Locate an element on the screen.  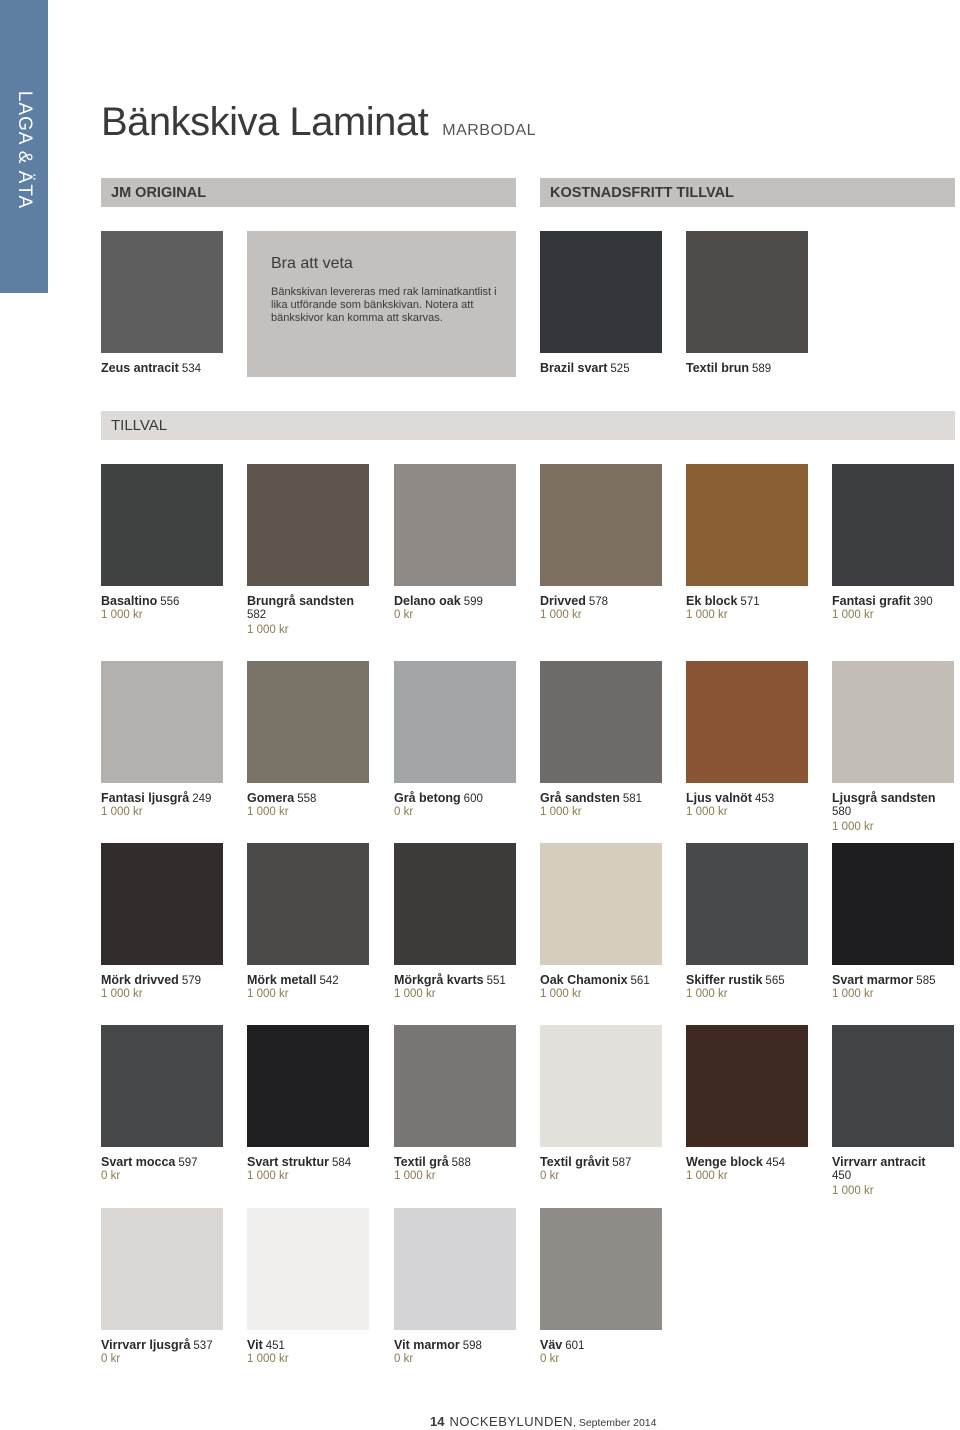
swatch-name: Mörk metall is located at coordinates (282, 980).